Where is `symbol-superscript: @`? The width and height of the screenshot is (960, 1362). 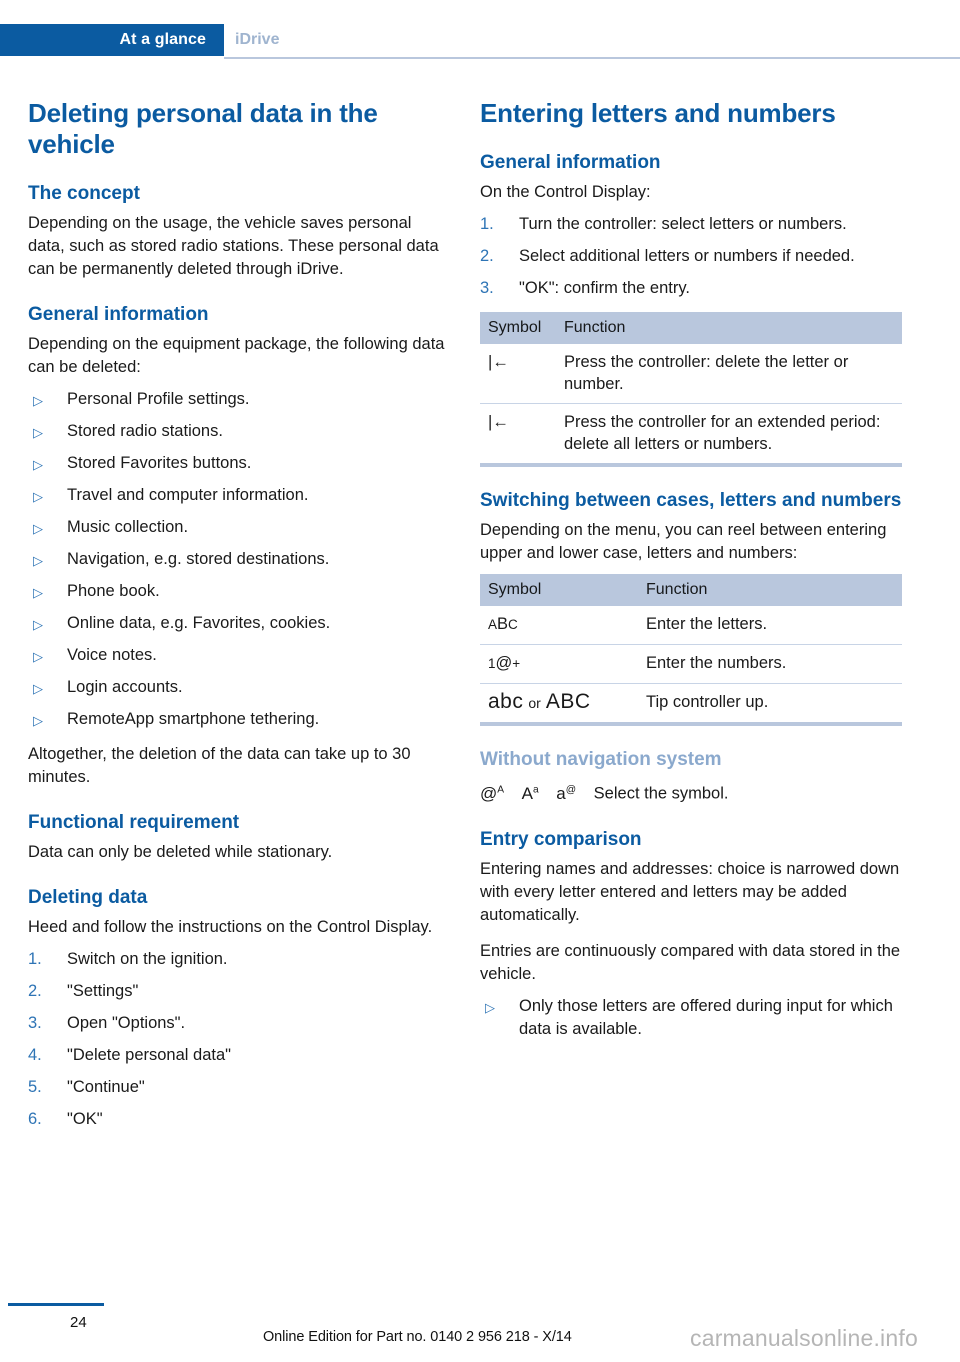 symbol-superscript: @ is located at coordinates (571, 789).